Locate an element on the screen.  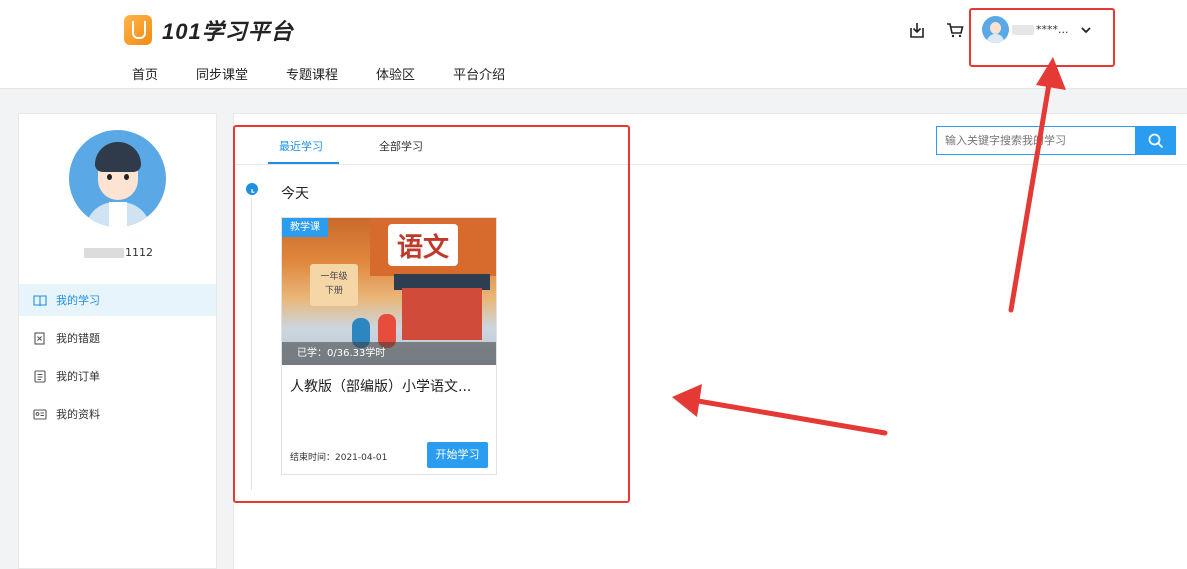
annotation-arrow-up is located at coordinates (1037, 185).